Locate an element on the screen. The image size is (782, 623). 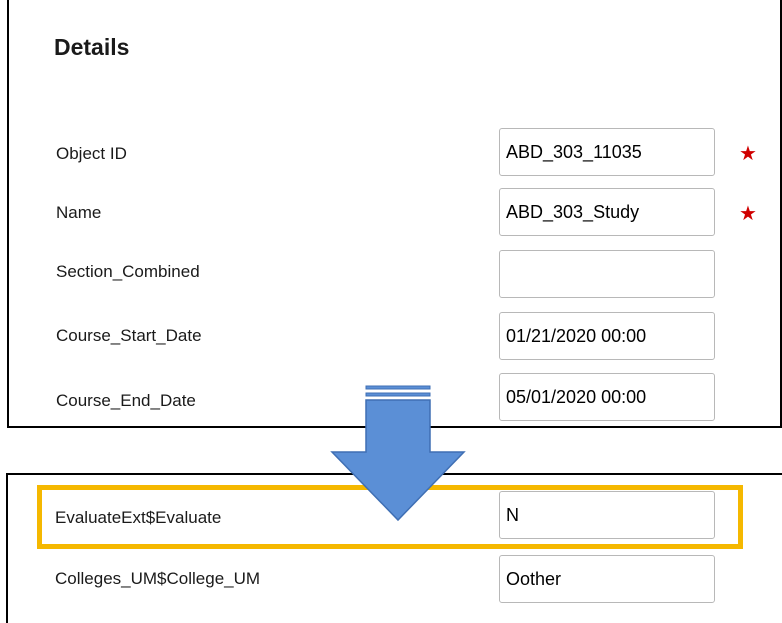
name-field: ABD_303_Study is located at coordinates (607, 212).